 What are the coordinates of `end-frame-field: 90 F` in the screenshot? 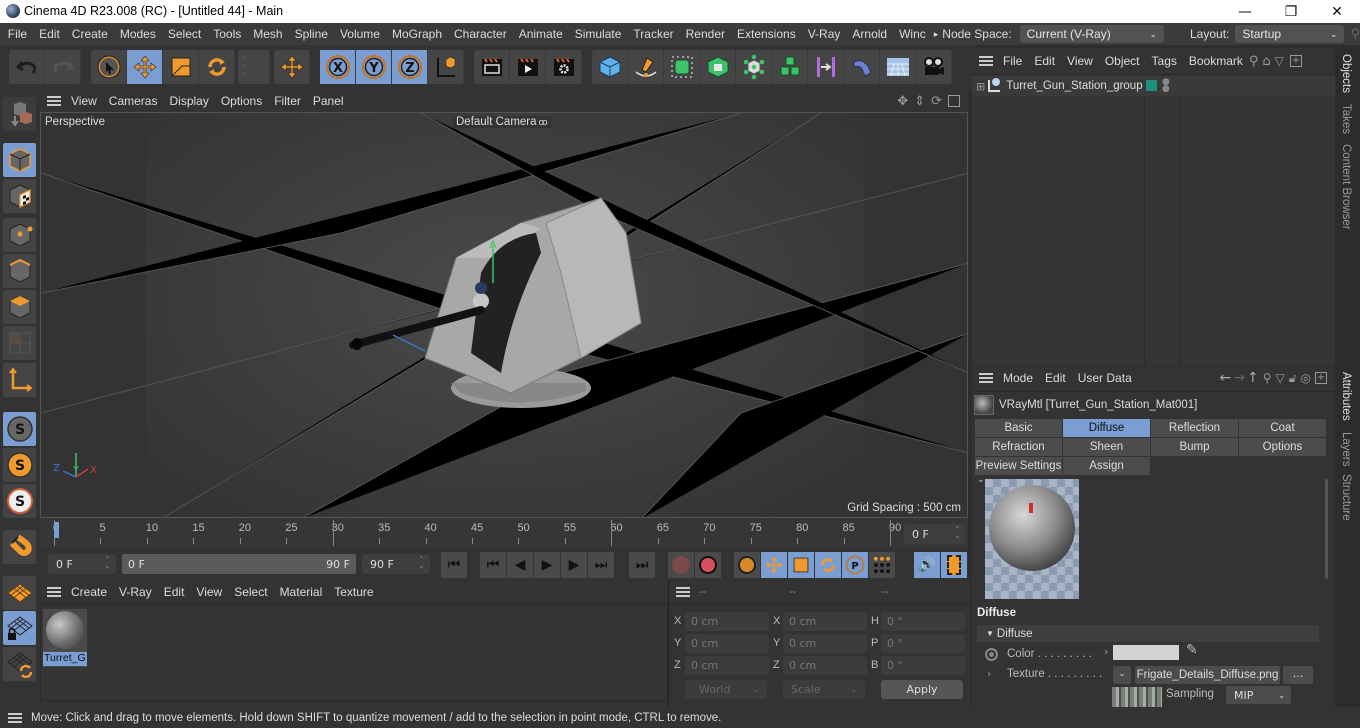 It's located at (396, 564).